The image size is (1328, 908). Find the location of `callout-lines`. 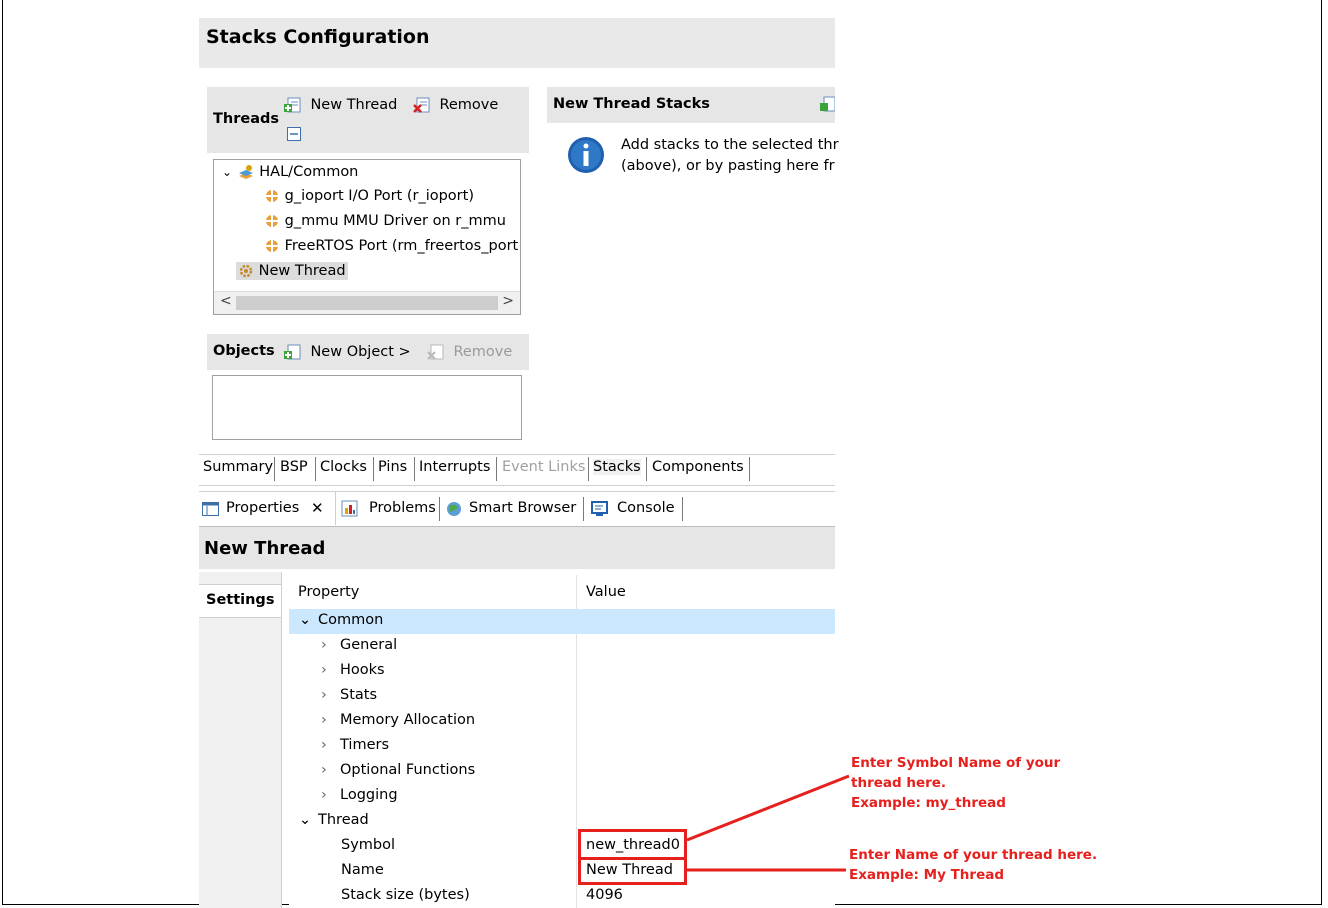

callout-lines is located at coordinates (768, 823).